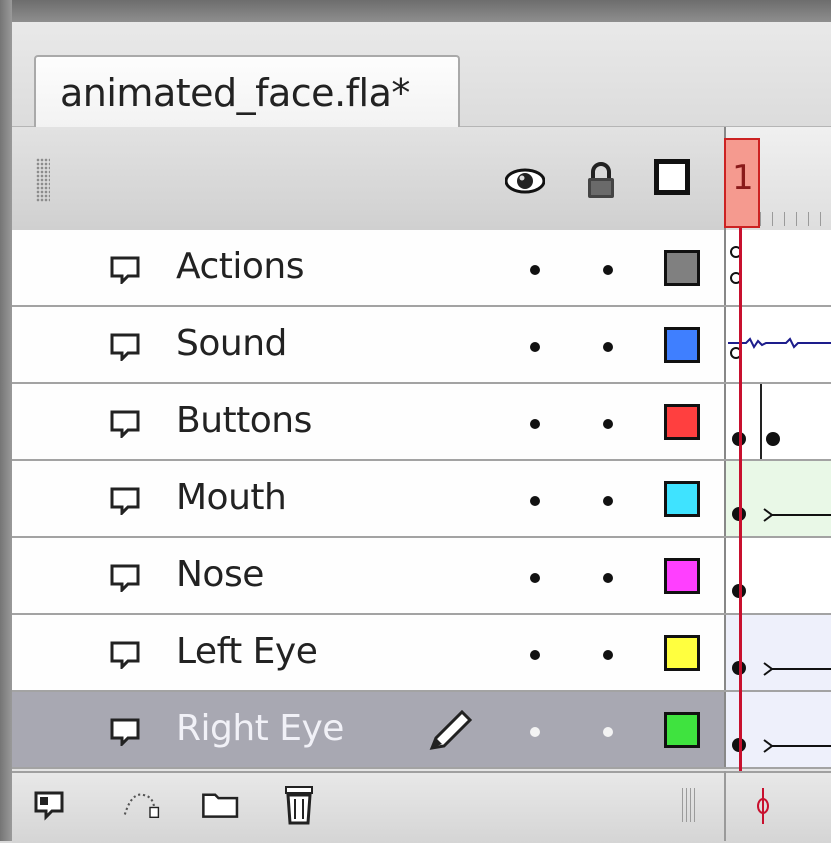 The image size is (831, 843). What do you see at coordinates (6, 420) in the screenshot?
I see `window-left-edge` at bounding box center [6, 420].